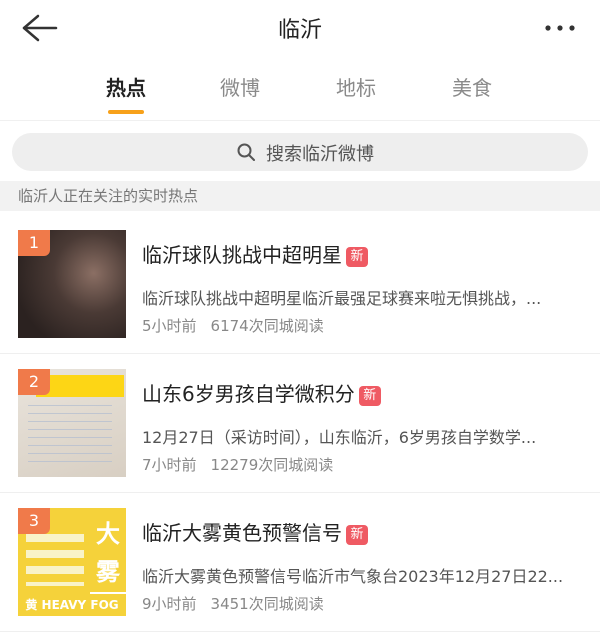 This screenshot has height=632, width=600. I want to click on rank-badge: 3, so click(34, 521).